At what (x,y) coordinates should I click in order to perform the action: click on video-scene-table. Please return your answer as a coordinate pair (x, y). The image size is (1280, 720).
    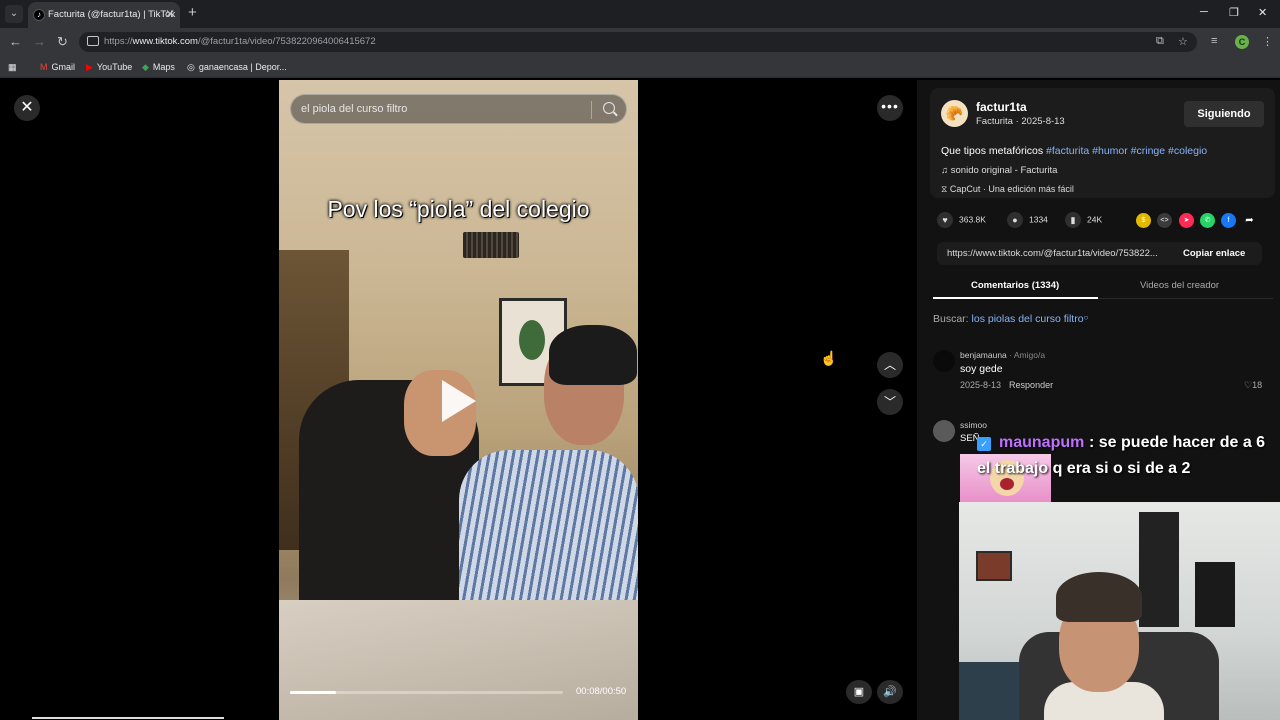
    Looking at the image, I should click on (458, 660).